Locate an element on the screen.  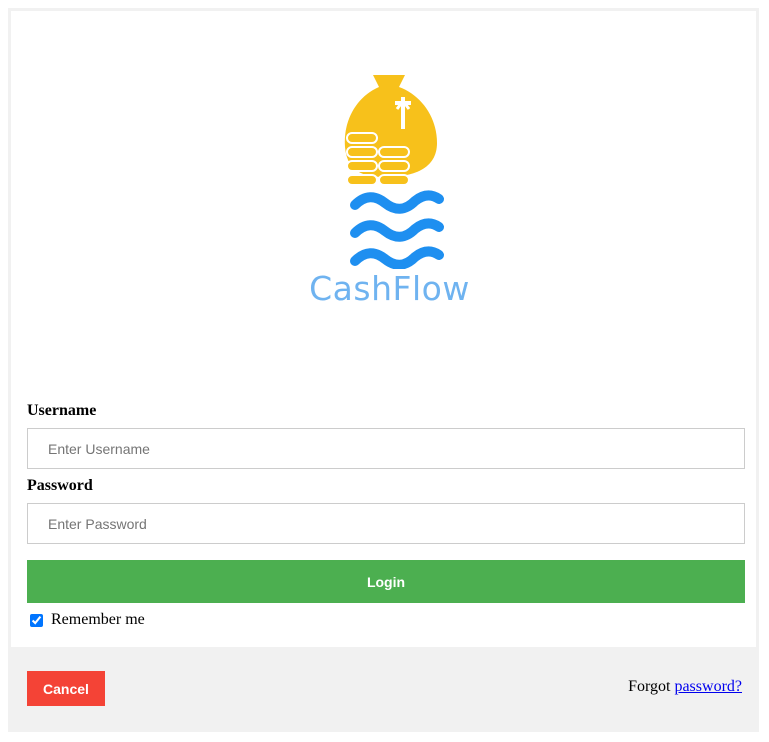
cashflow-logo-icon is located at coordinates (394, 172).